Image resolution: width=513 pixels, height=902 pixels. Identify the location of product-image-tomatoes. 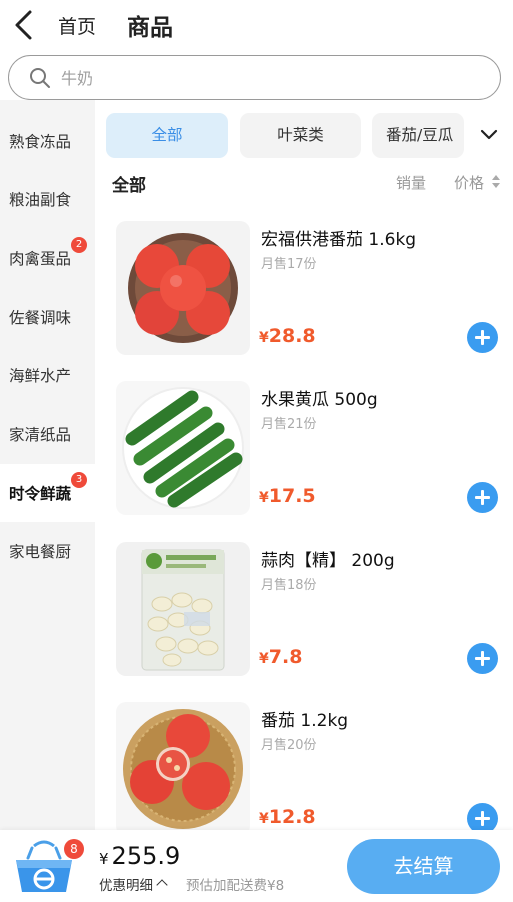
(183, 288).